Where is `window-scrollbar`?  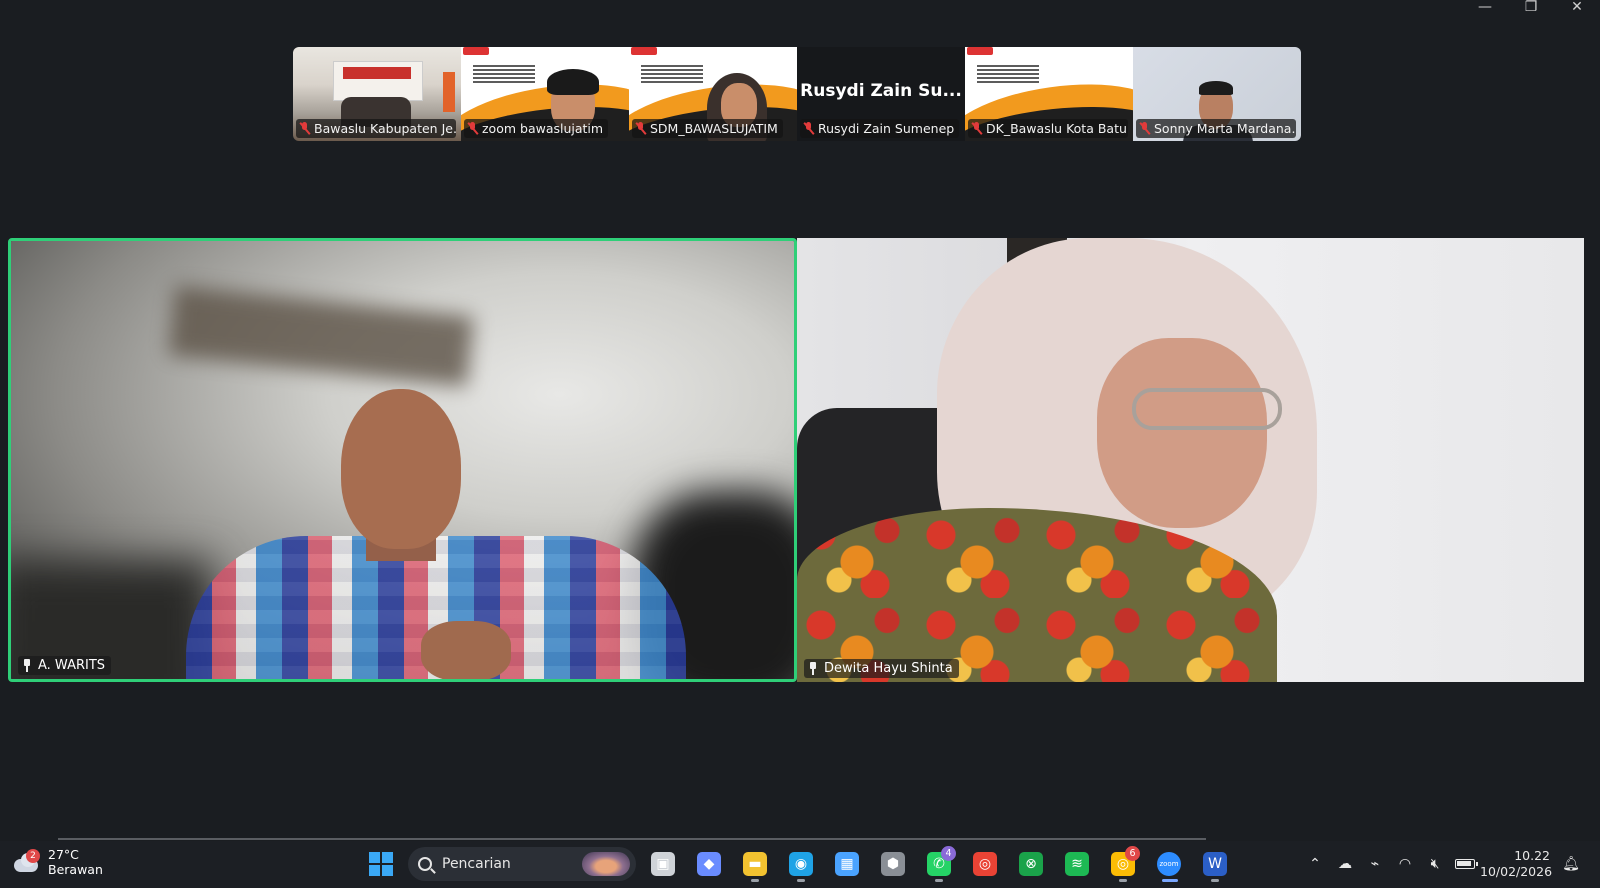
window-scrollbar is located at coordinates (632, 839).